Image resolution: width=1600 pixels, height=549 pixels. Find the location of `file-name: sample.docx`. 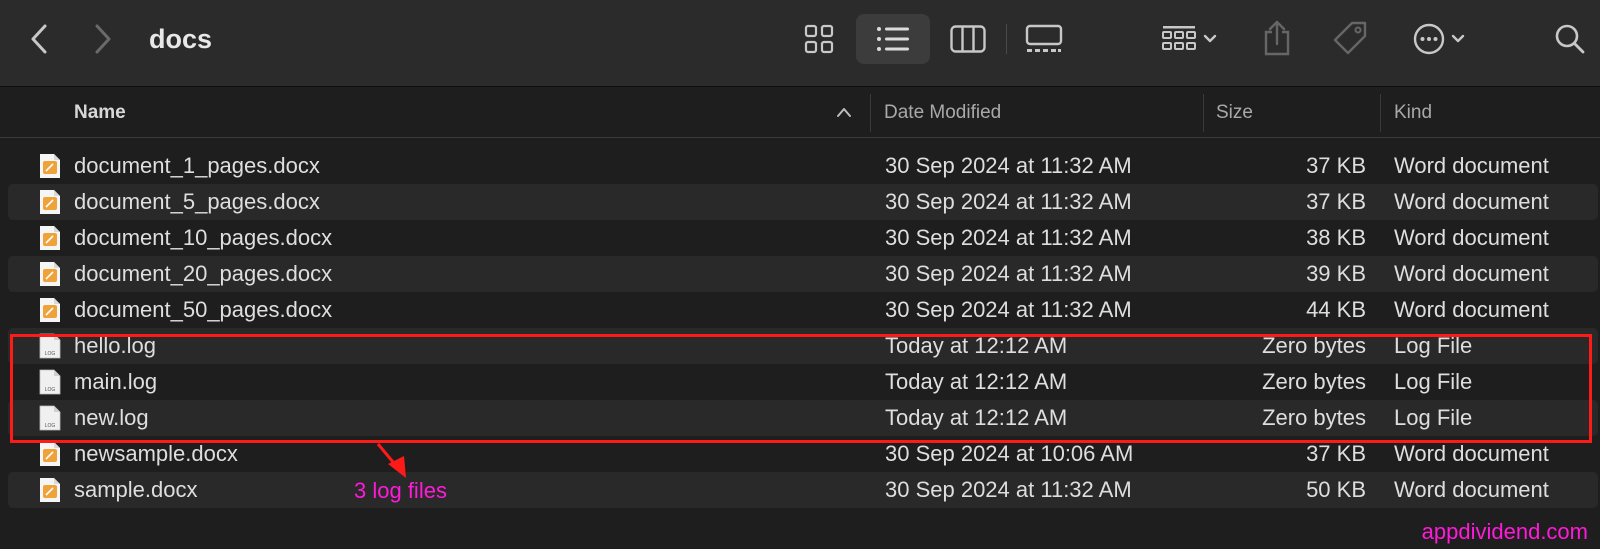

file-name: sample.docx is located at coordinates (136, 489).